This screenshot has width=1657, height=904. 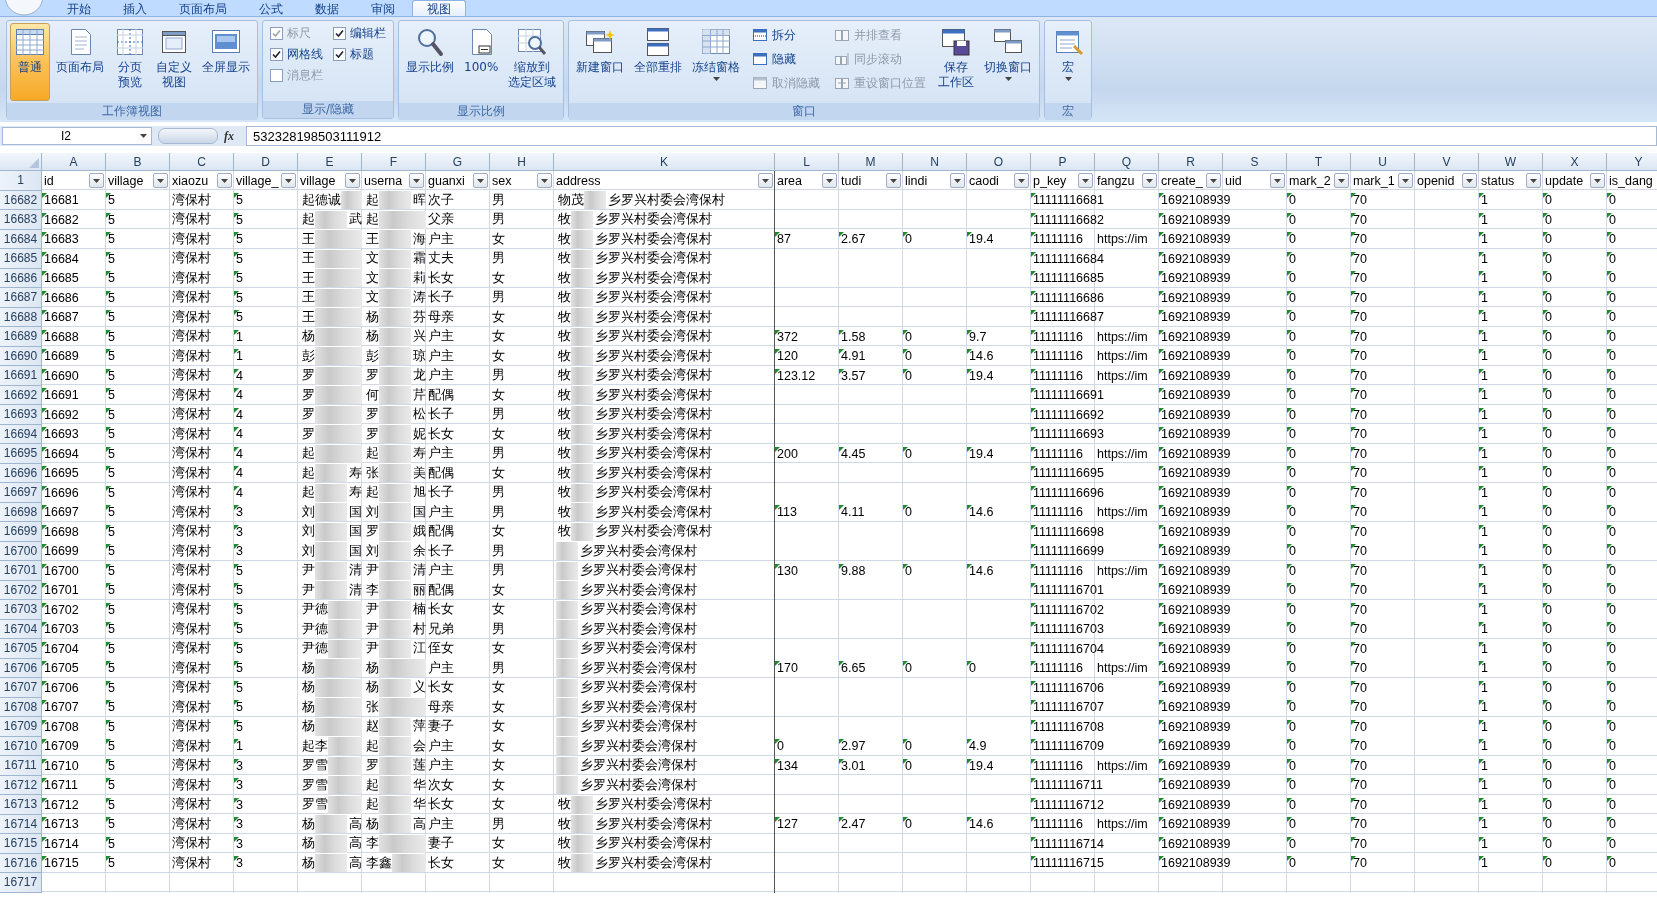 I want to click on column-header: U, so click(x=1383, y=162).